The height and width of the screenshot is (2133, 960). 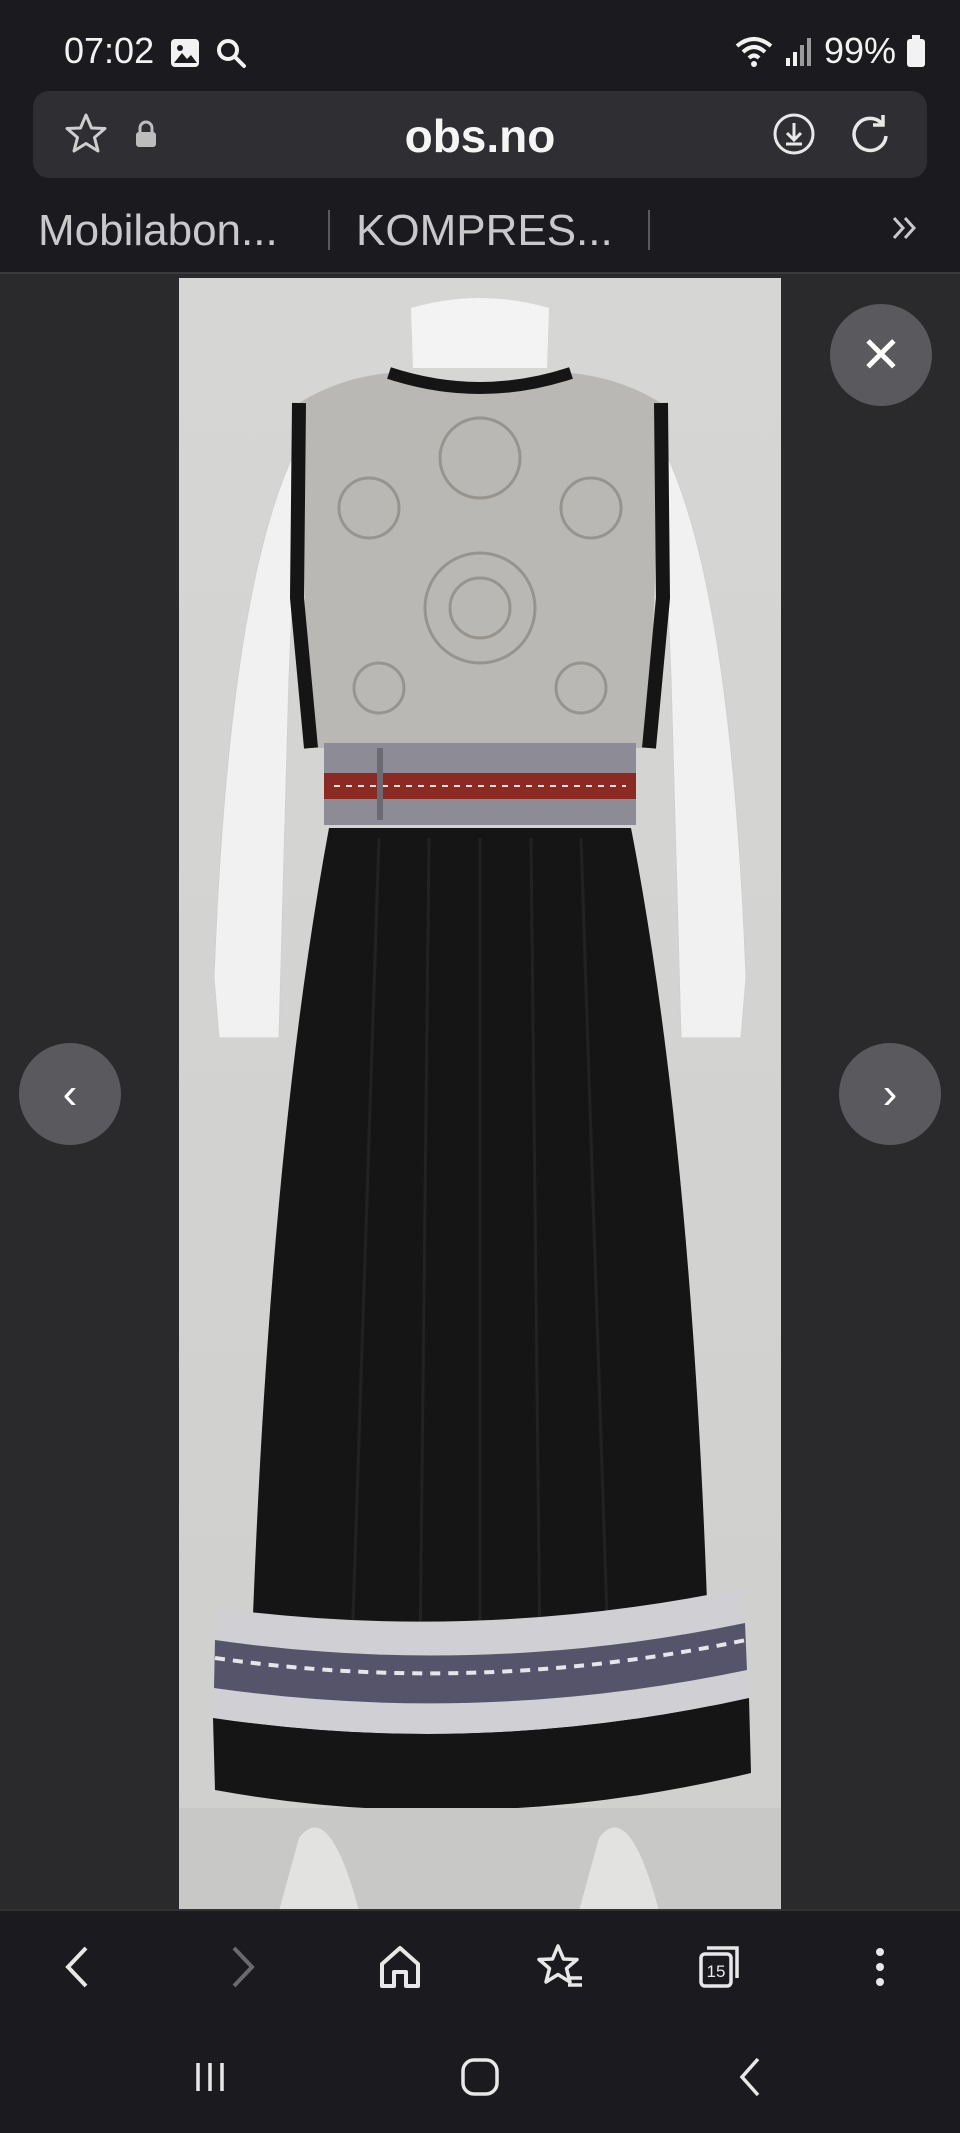 I want to click on system-home-button, so click(x=480, y=2077).